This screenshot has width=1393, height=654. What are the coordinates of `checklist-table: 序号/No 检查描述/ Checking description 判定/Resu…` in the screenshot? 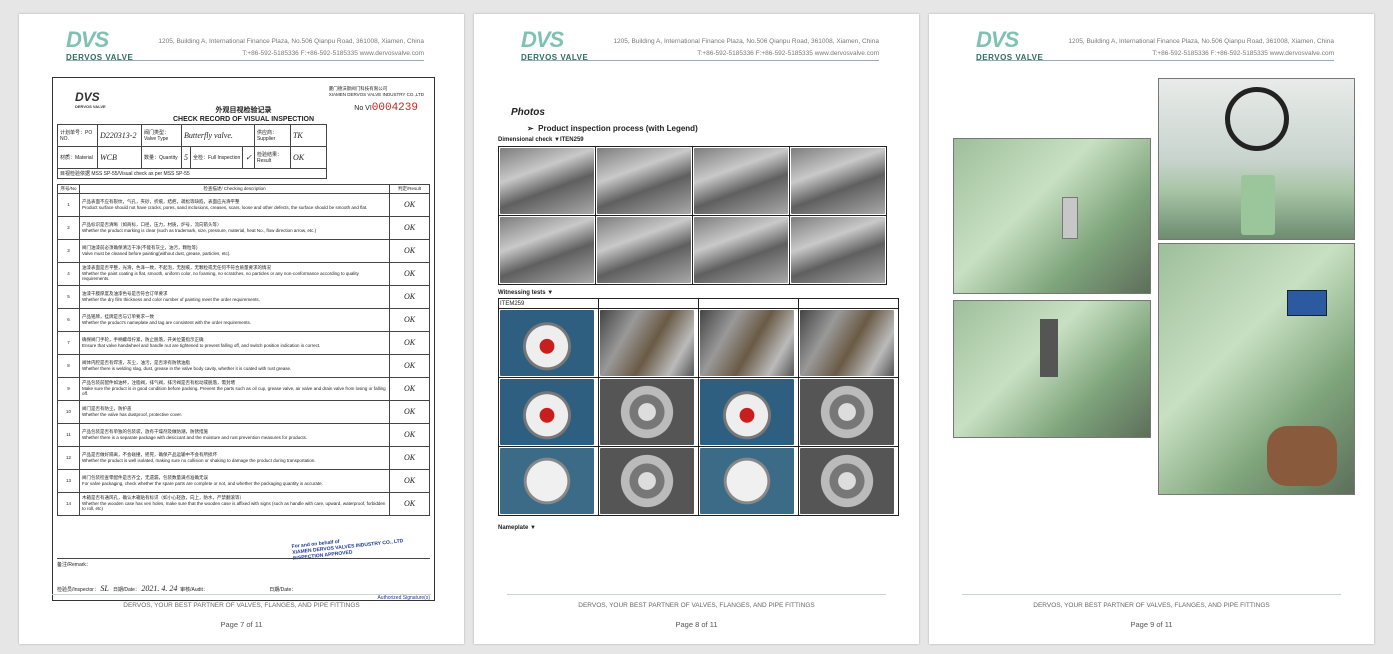 It's located at (243, 350).